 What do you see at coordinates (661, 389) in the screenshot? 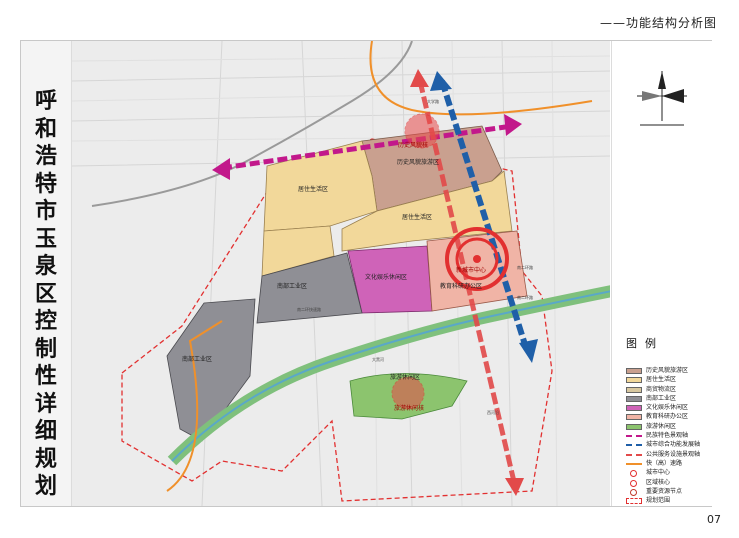
I see `legend-label: 商贸物流区` at bounding box center [661, 389].